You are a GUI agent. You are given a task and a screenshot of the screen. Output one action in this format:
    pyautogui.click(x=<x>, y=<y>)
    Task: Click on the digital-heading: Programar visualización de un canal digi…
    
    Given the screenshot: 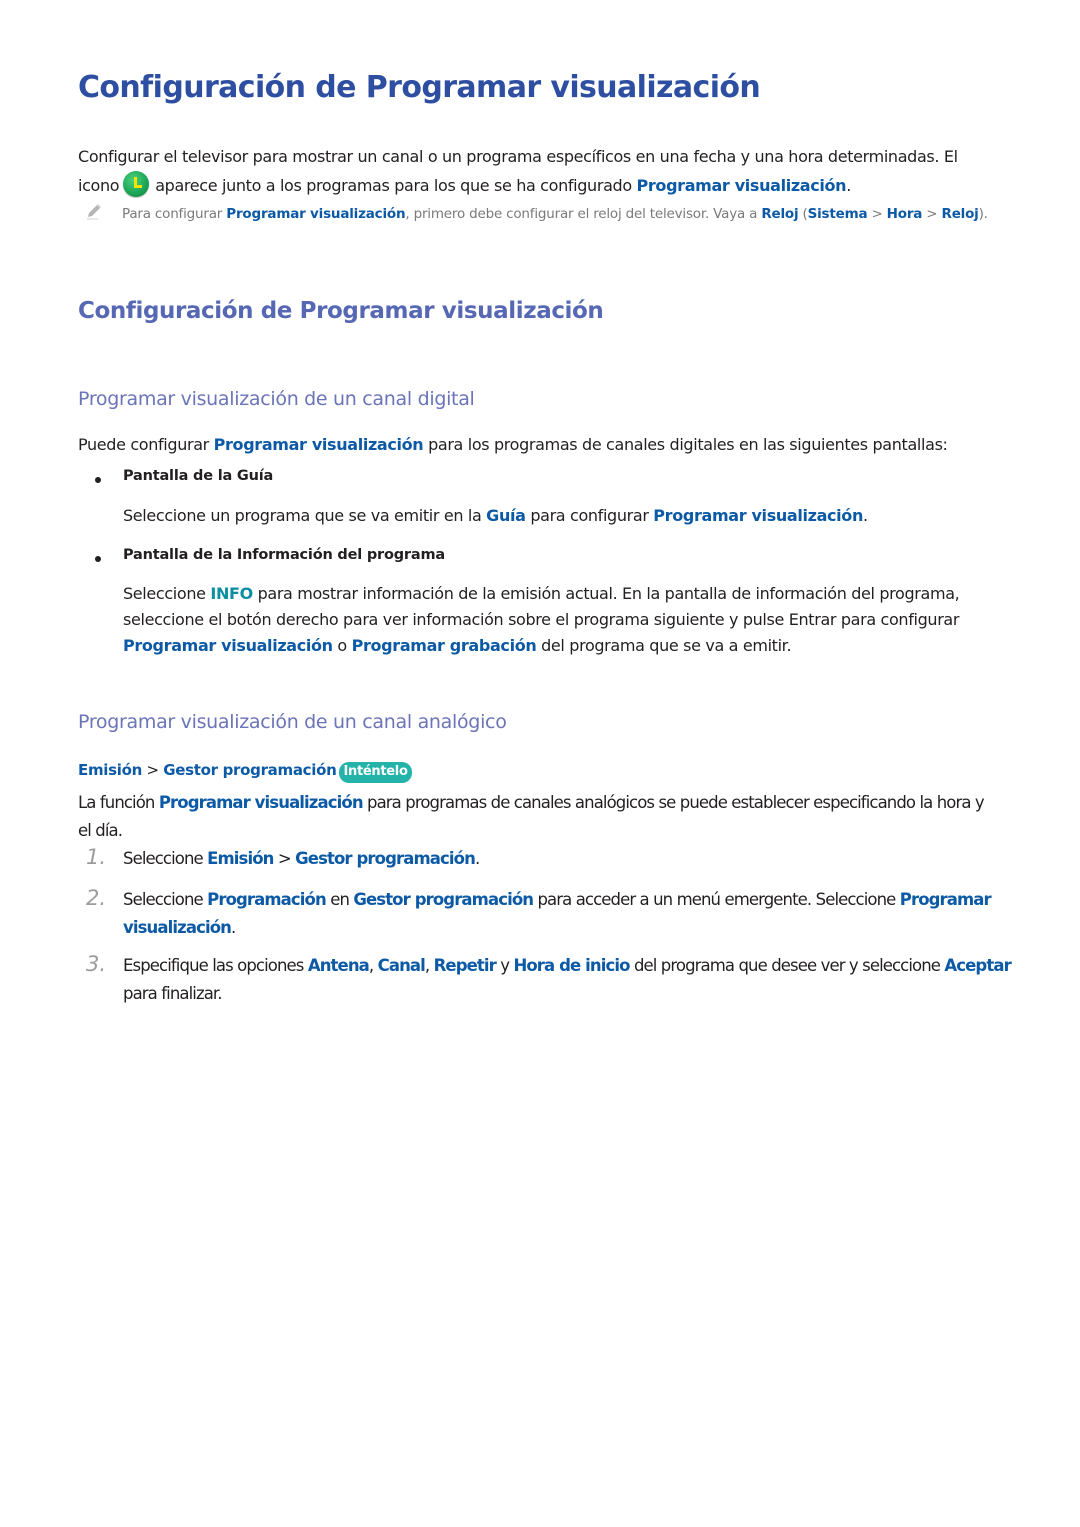 What is the action you would take?
    pyautogui.click(x=276, y=399)
    